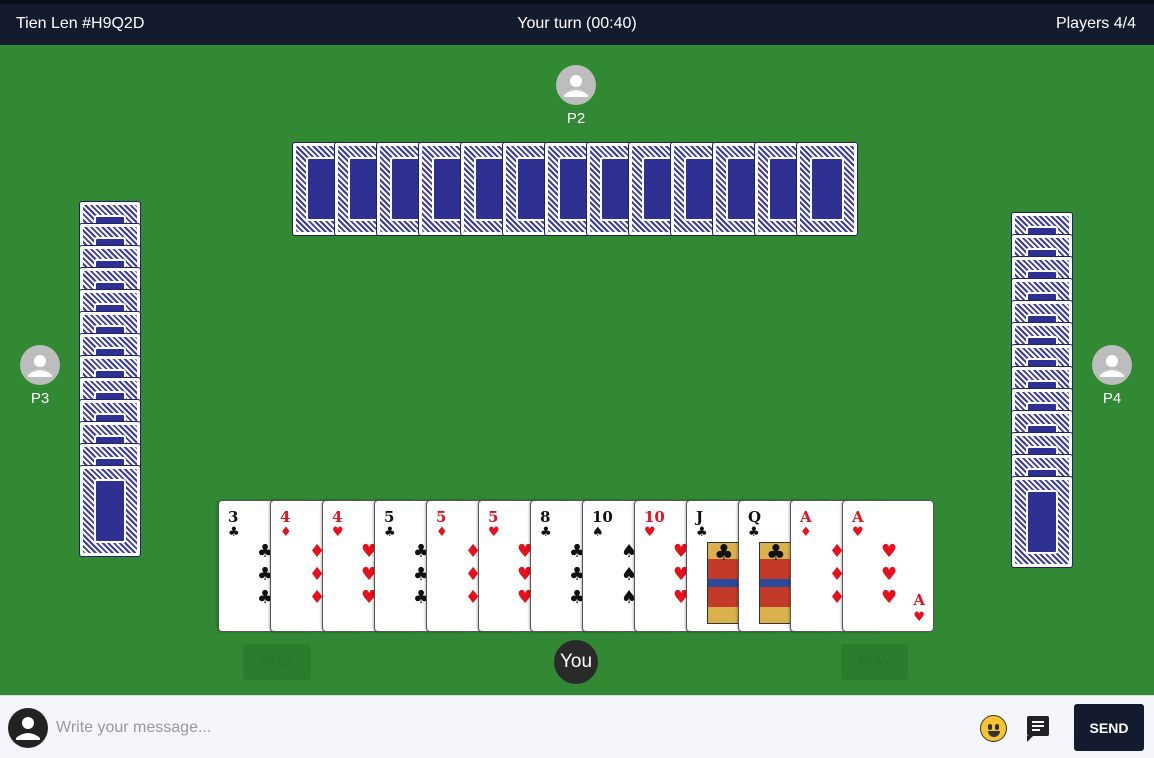 The height and width of the screenshot is (758, 1154). What do you see at coordinates (1112, 398) in the screenshot?
I see `player-p4-name: P4` at bounding box center [1112, 398].